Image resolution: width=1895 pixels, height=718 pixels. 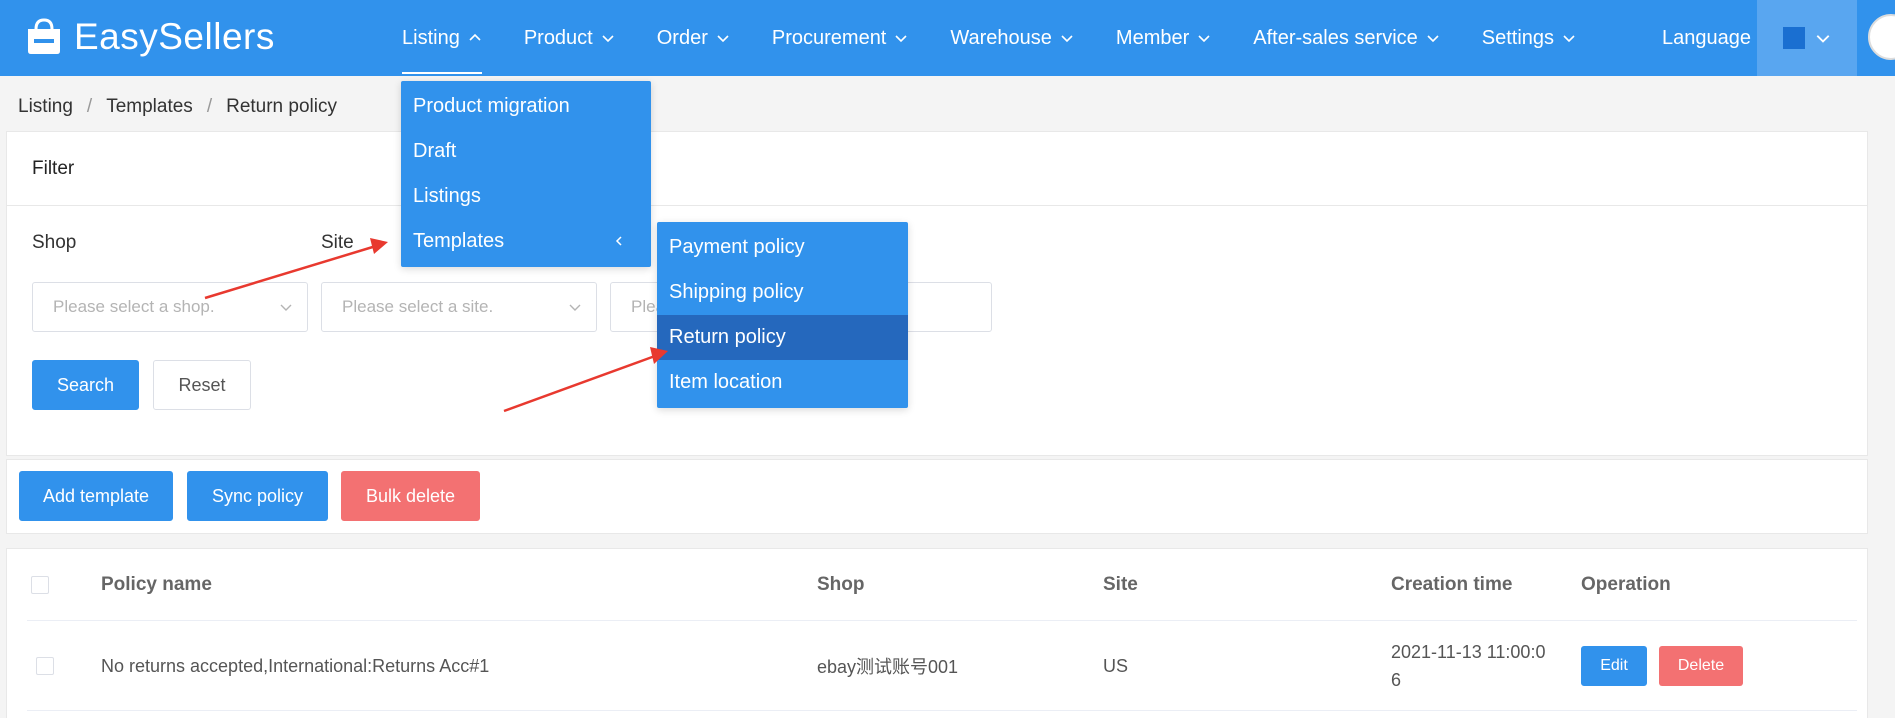 What do you see at coordinates (1518, 37) in the screenshot?
I see `nav-settings-label: Settings` at bounding box center [1518, 37].